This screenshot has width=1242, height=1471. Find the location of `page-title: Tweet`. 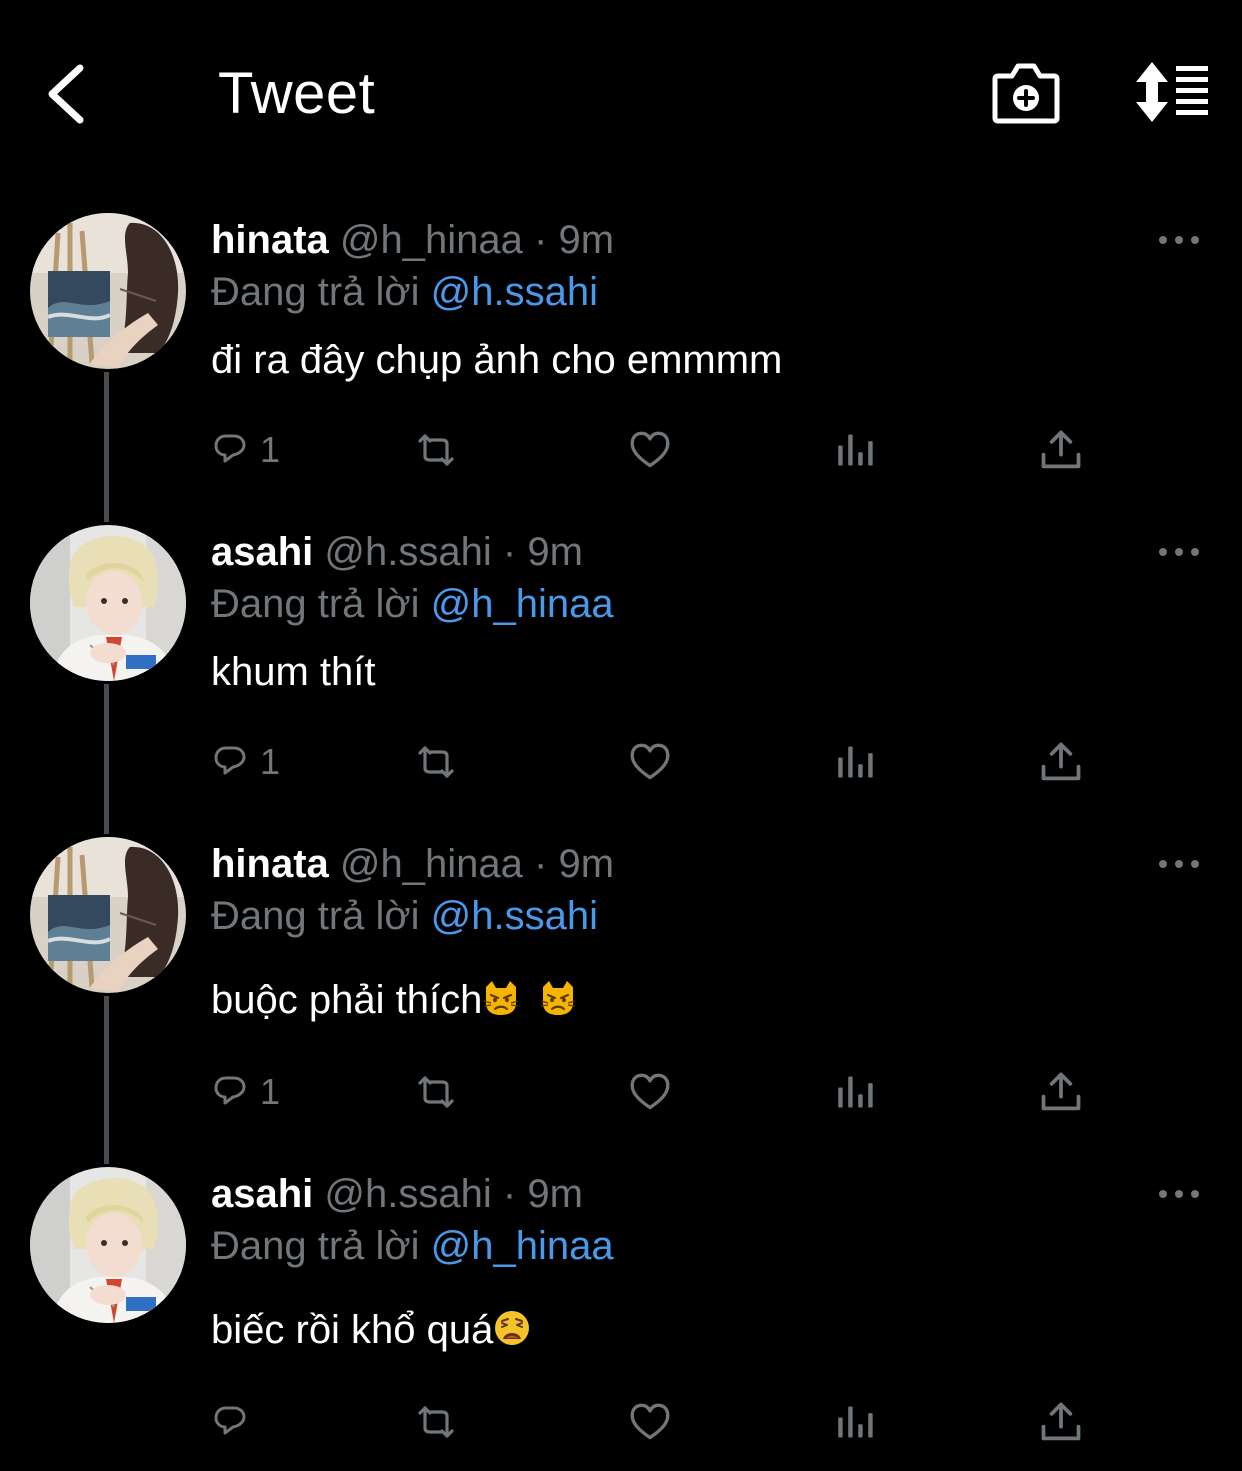

page-title: Tweet is located at coordinates (297, 93).